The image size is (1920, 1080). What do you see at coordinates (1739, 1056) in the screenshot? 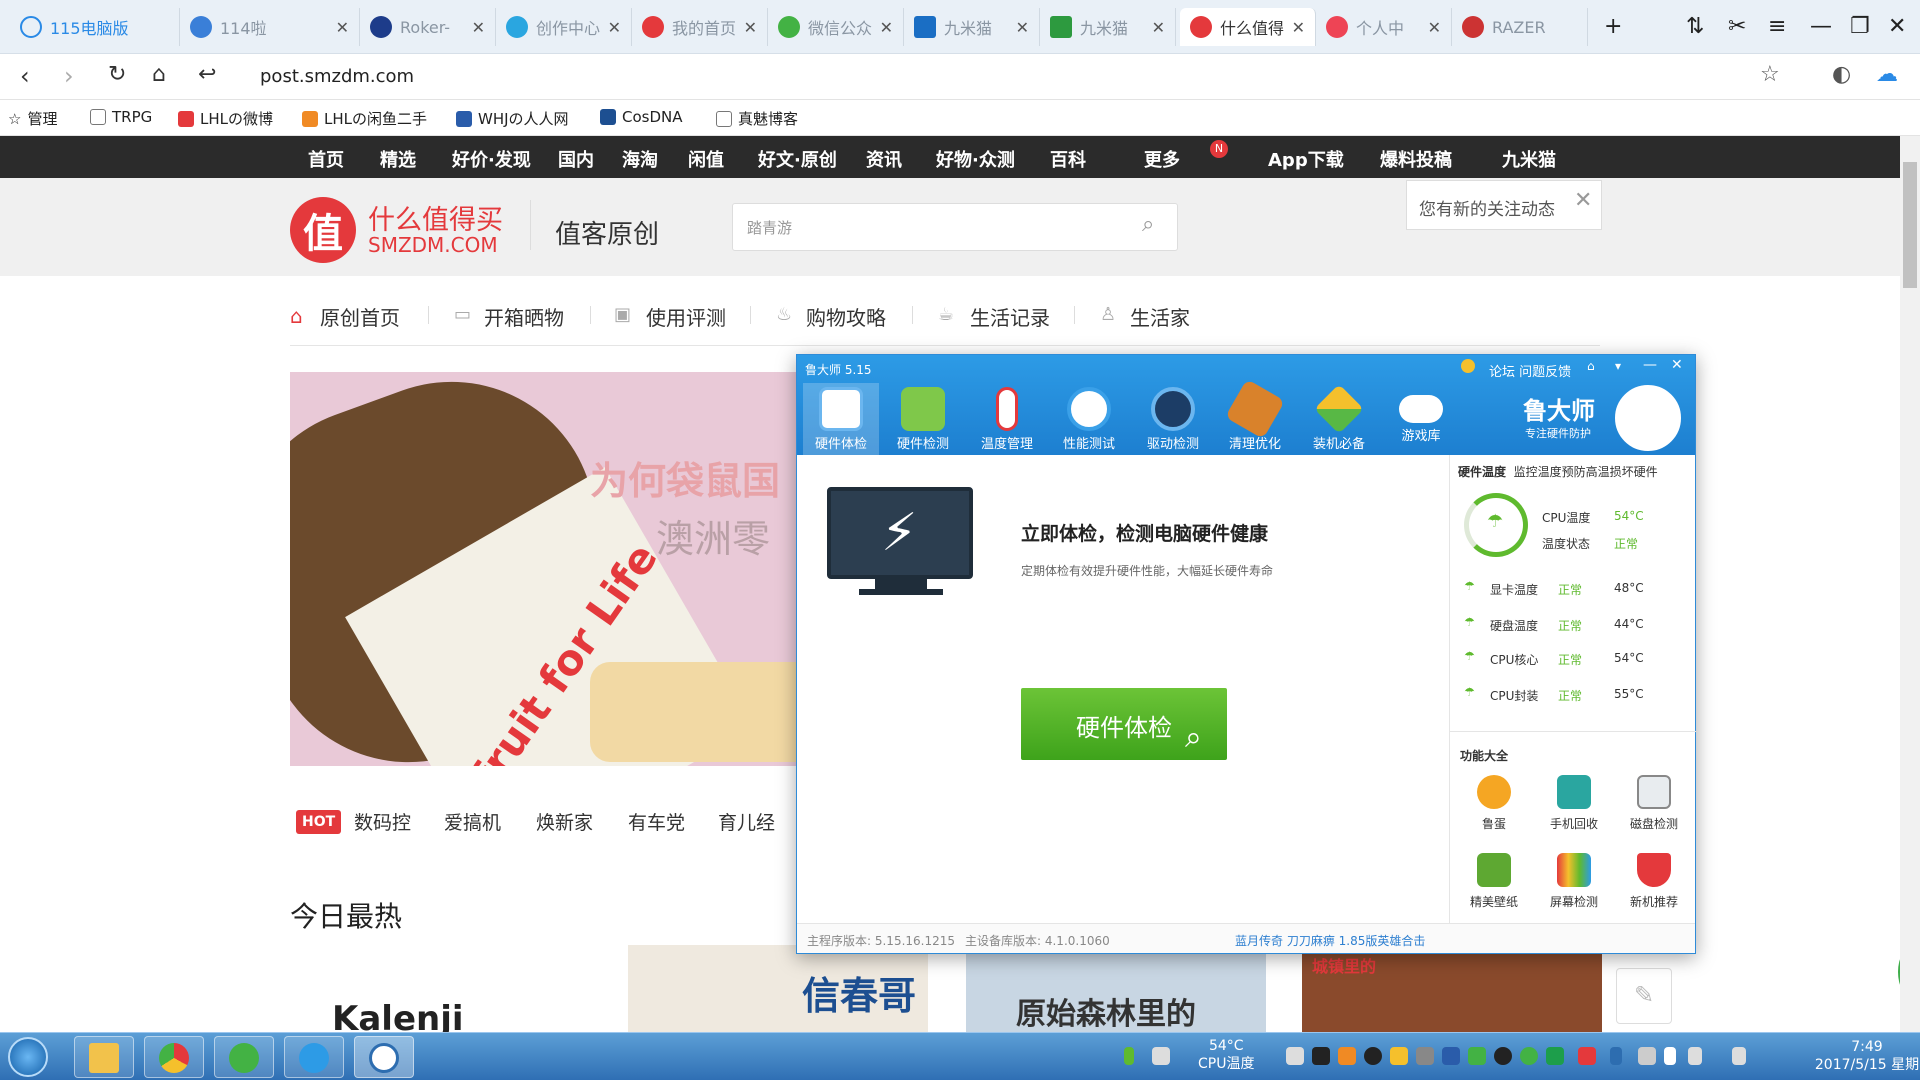
I see `network-icon` at bounding box center [1739, 1056].